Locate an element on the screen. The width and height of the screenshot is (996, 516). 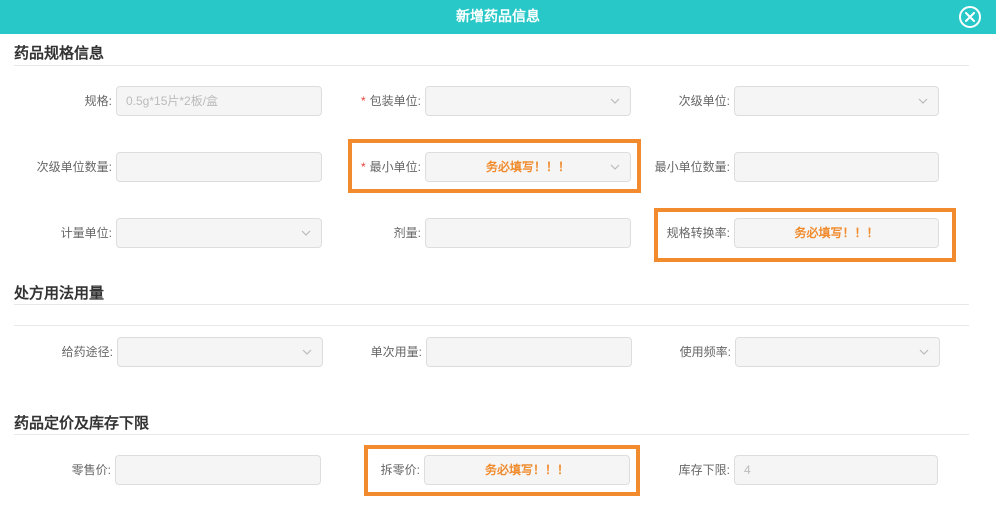
conversion-rate-hint: 务必填写！！！ is located at coordinates (836, 233).